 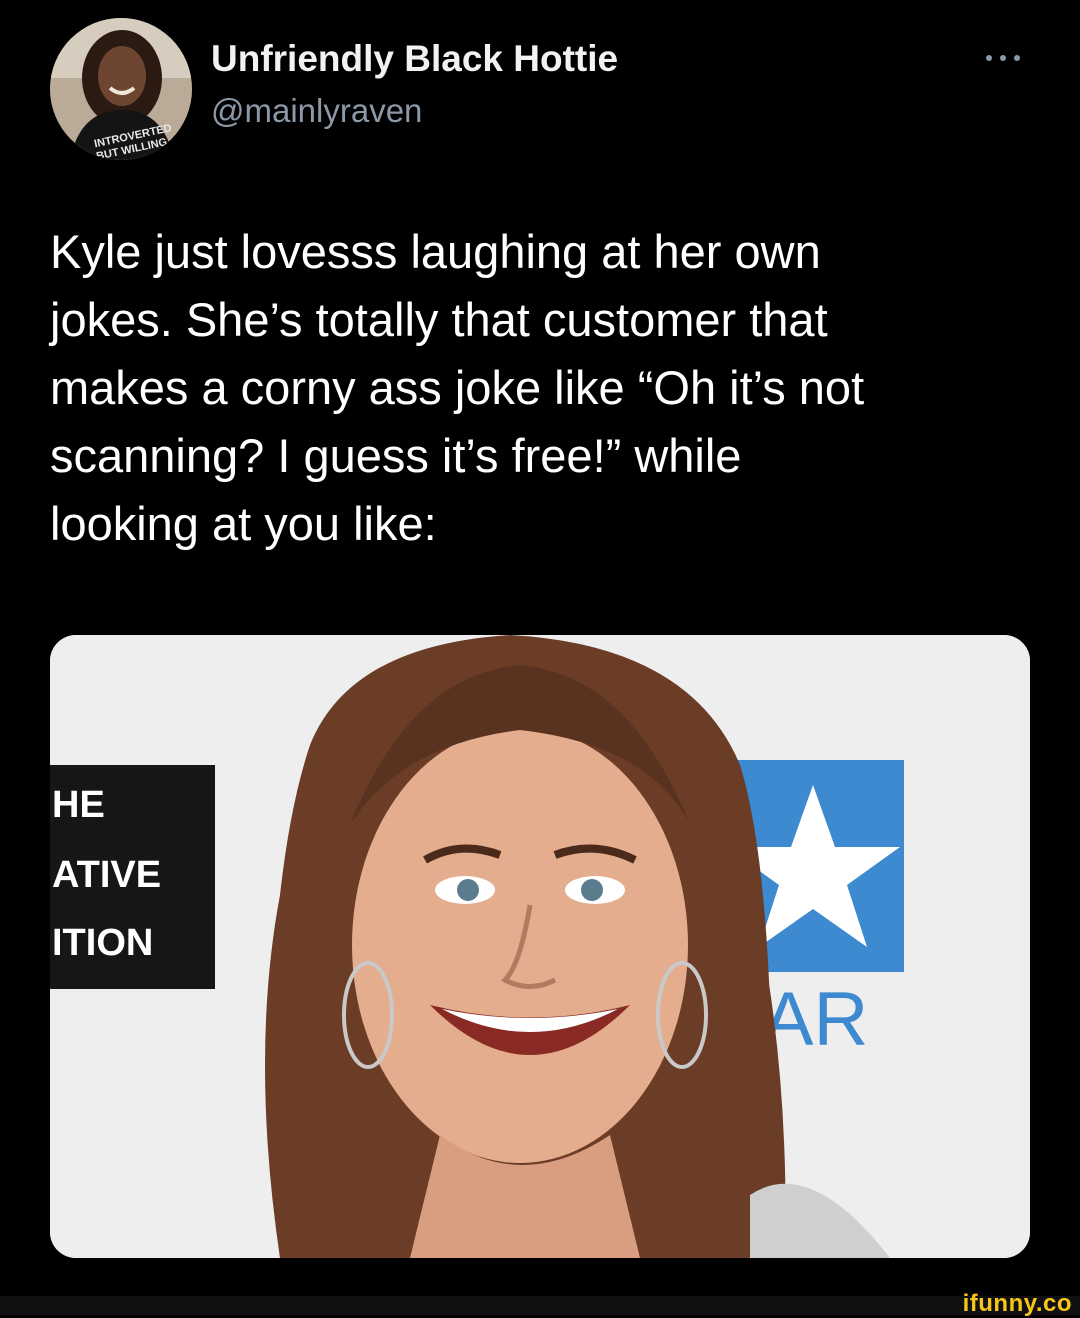 I want to click on more-options-button, so click(x=1003, y=58).